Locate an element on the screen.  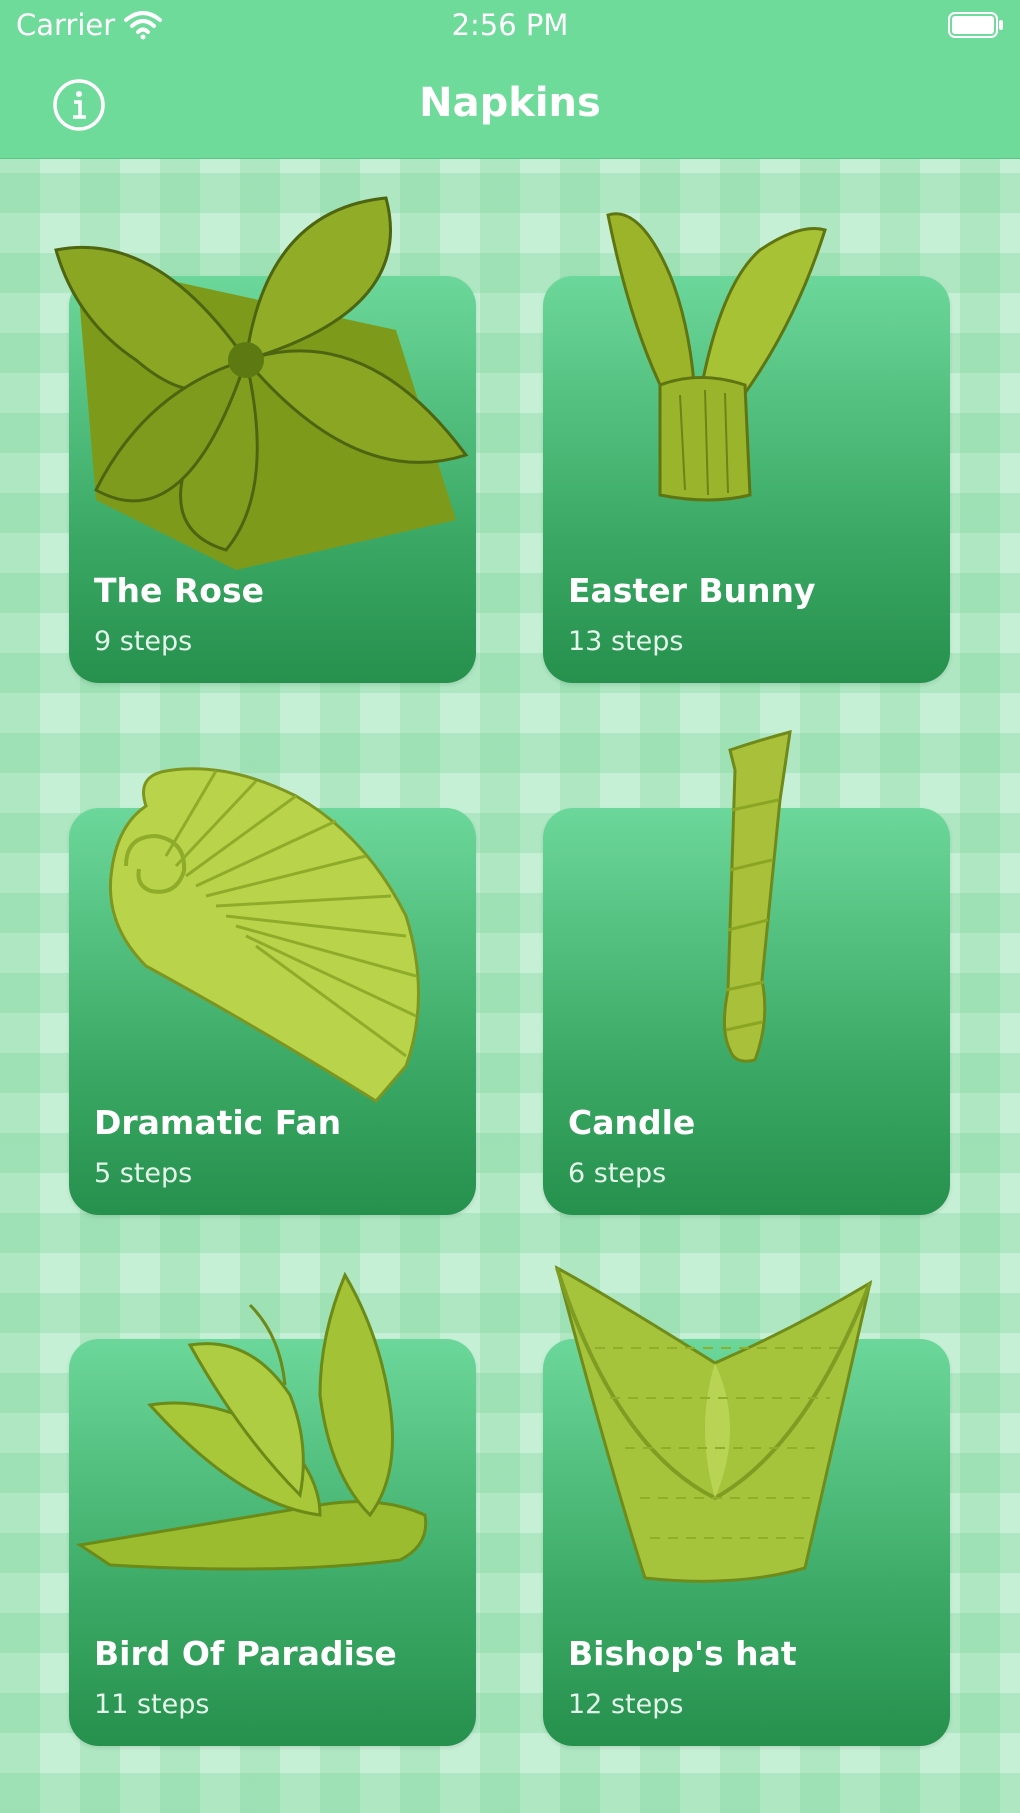
status-time: 2:56 PM is located at coordinates (510, 25).